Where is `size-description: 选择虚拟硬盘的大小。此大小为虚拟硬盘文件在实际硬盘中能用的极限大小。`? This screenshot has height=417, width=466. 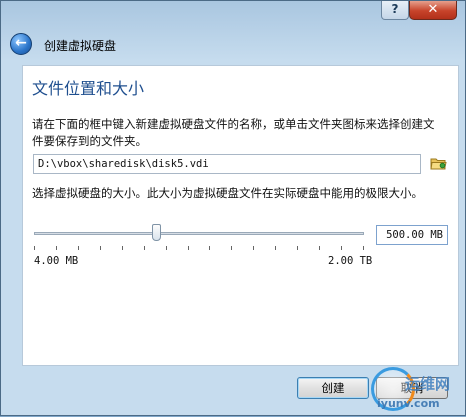 size-description: 选择虚拟硬盘的大小。此大小为虚拟硬盘文件在实际硬盘中能用的极限大小。 is located at coordinates (227, 193).